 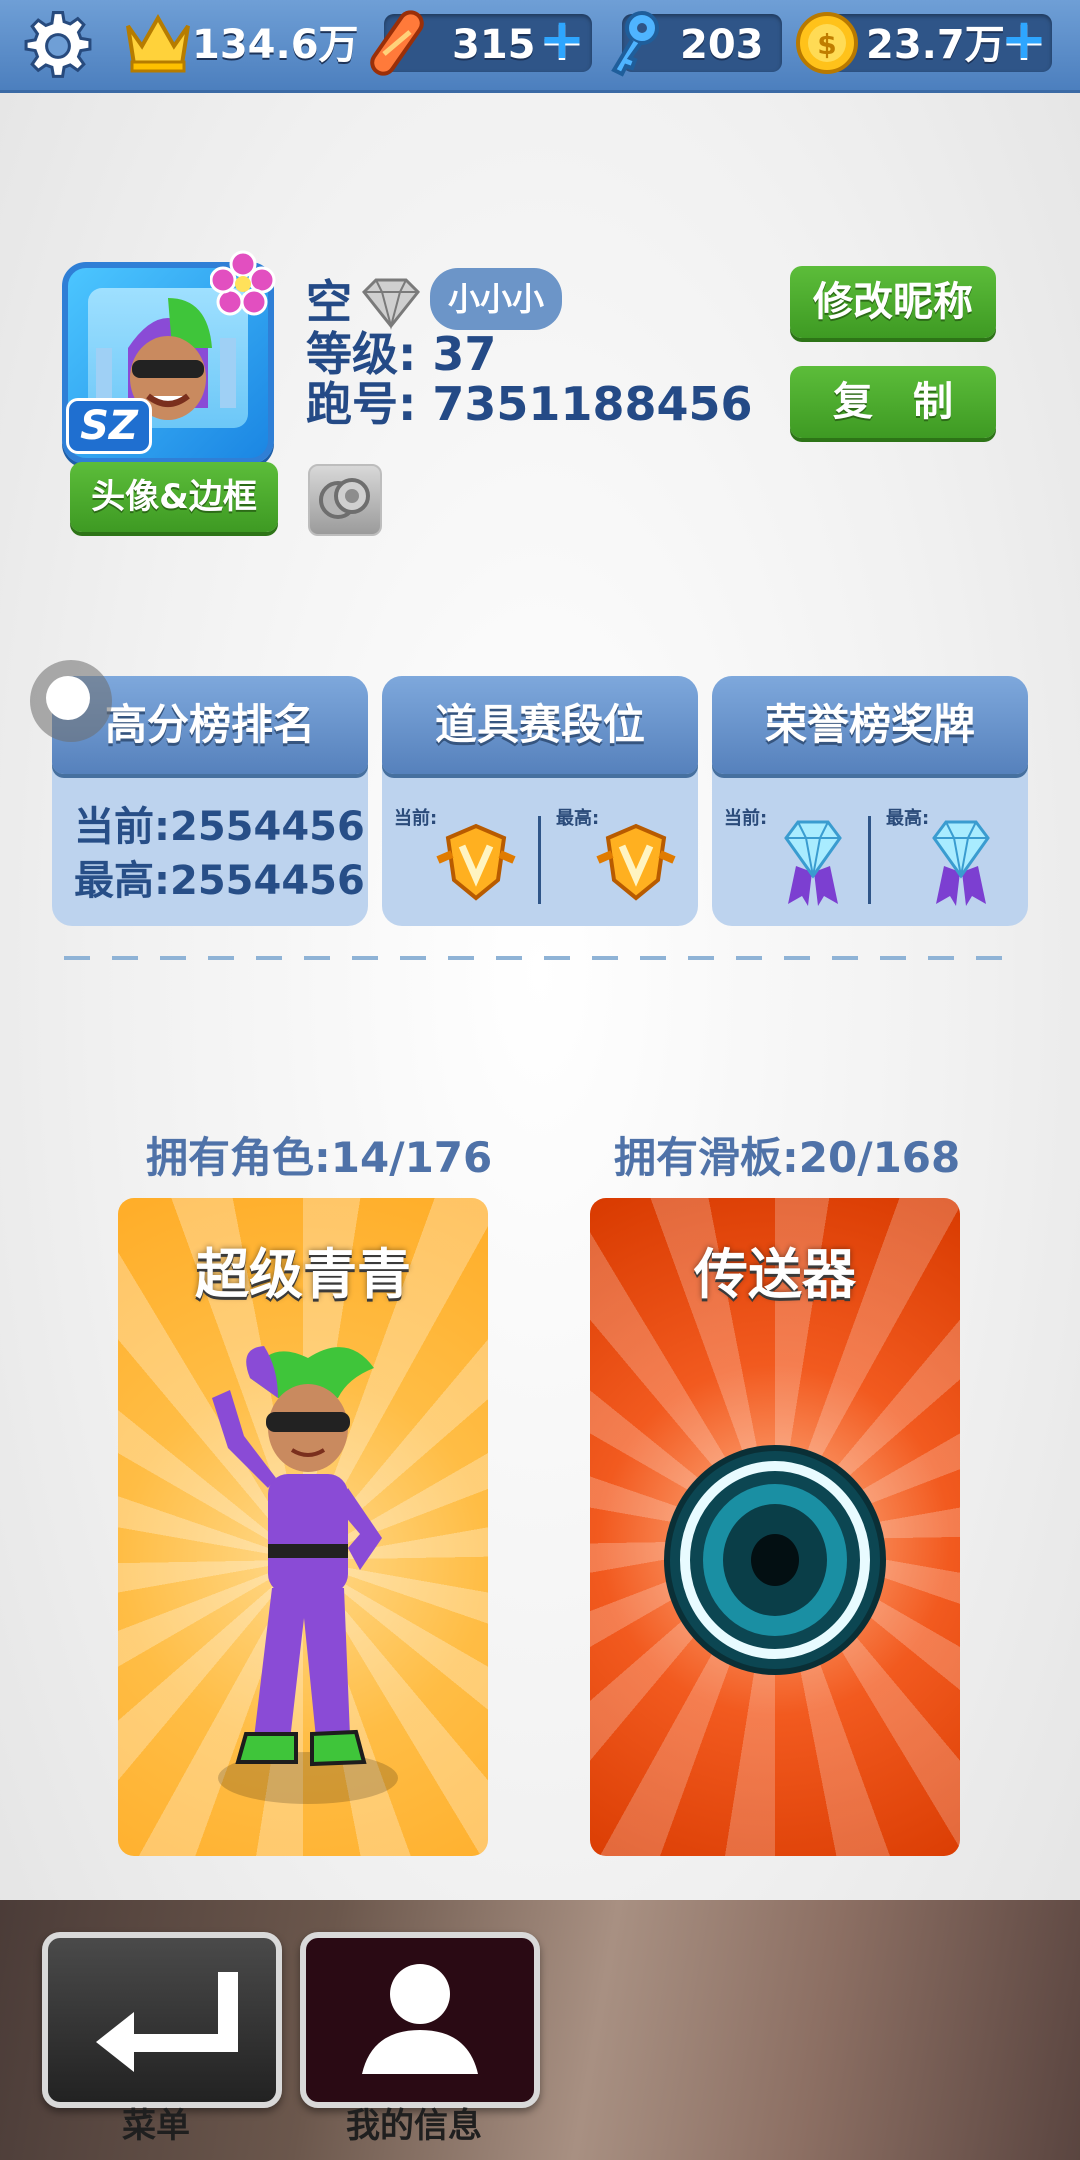 I want to click on my-info-label: 我的信息, so click(x=414, y=2126).